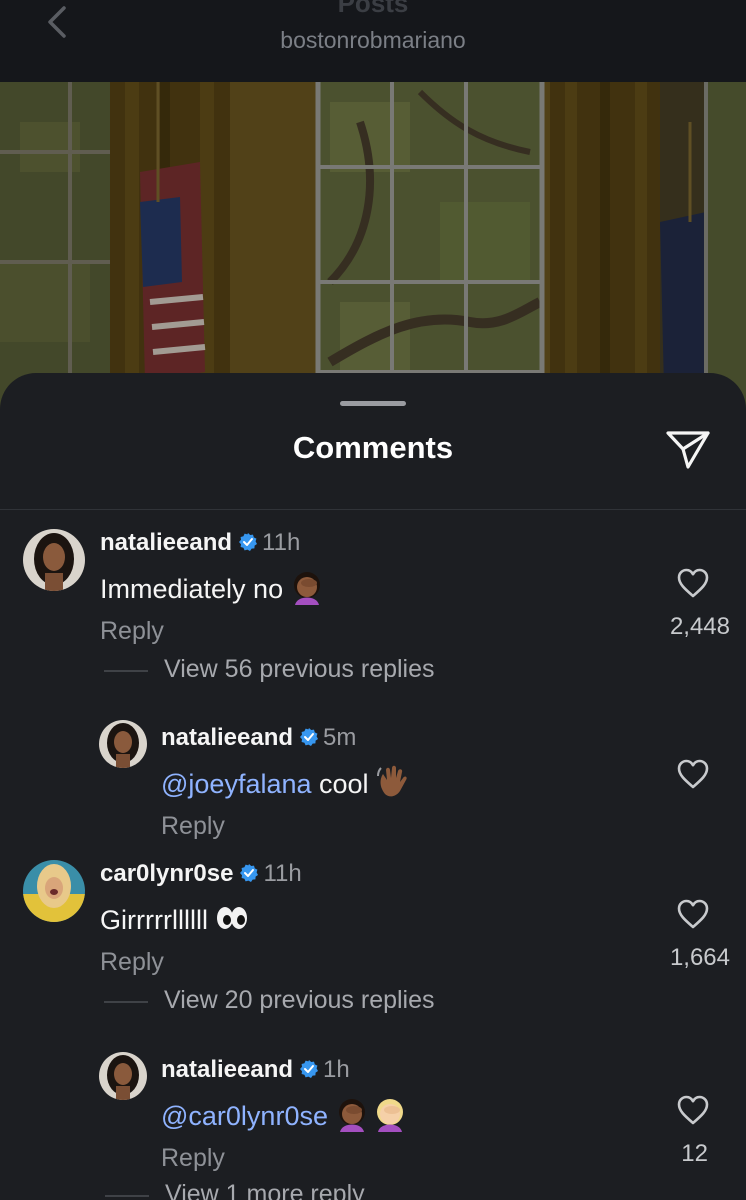 The width and height of the screenshot is (746, 1200). Describe the element at coordinates (336, 1069) in the screenshot. I see `comment-timestamp: 1h` at that location.